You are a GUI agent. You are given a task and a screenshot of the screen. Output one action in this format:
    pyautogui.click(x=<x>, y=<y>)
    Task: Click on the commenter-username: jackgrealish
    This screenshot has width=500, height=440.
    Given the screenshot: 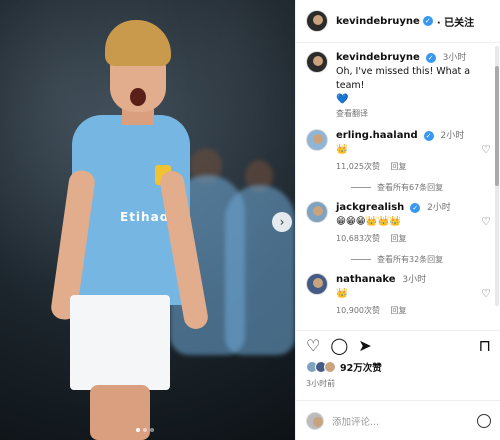 What is the action you would take?
    pyautogui.click(x=370, y=207)
    